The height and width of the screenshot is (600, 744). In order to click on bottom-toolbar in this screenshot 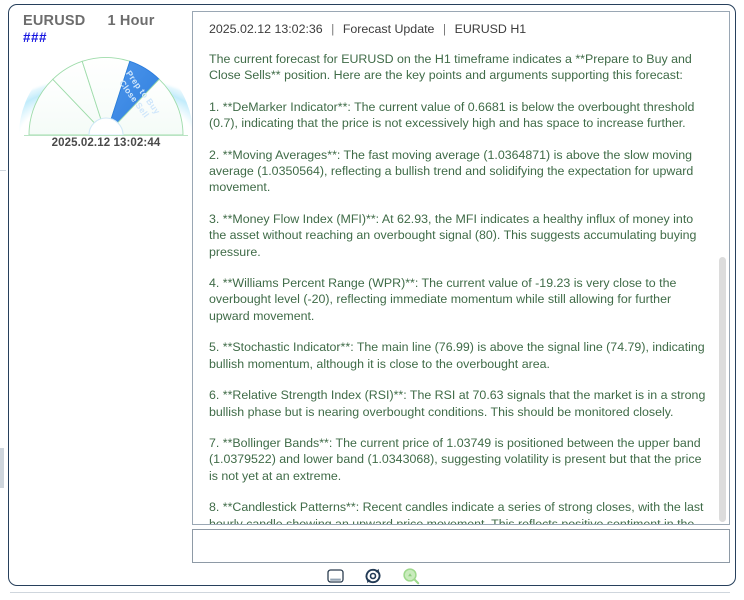, I will do `click(372, 575)`.